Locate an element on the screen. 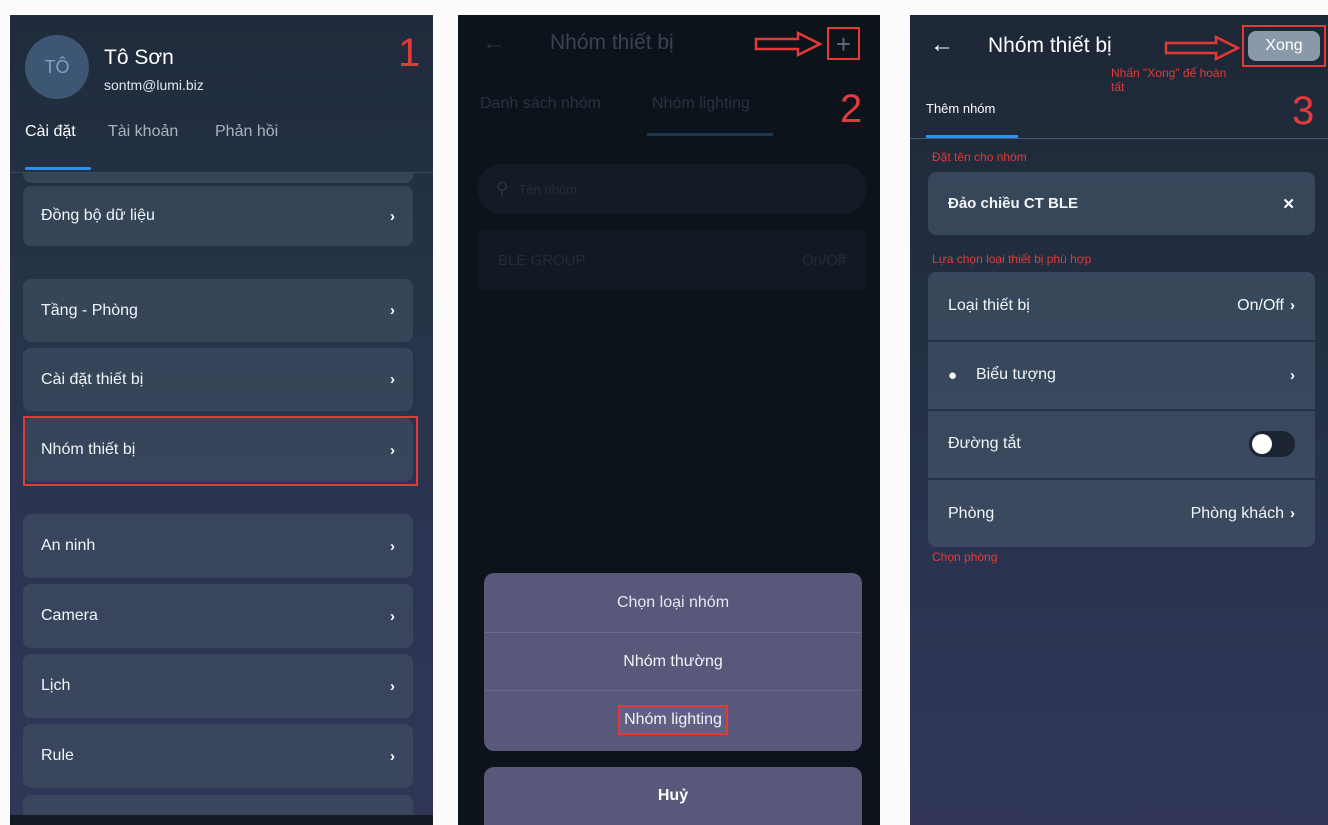 This screenshot has width=1328, height=825. cancel-button: Huỷ is located at coordinates (673, 796).